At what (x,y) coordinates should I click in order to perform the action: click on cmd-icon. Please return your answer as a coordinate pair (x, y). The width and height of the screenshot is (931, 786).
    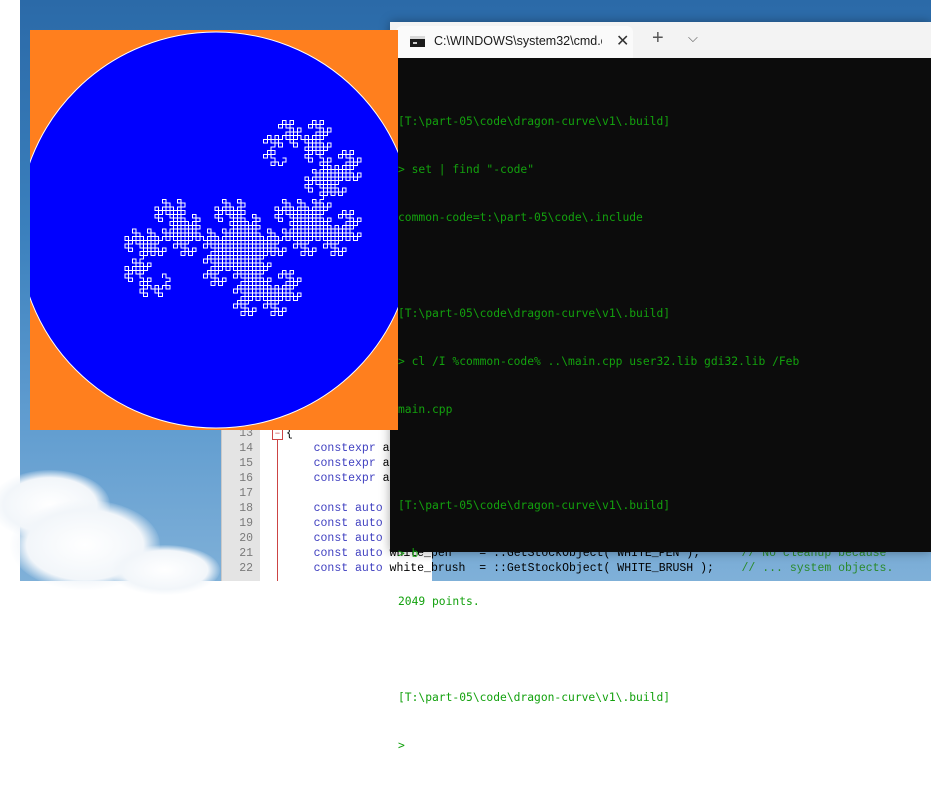
    Looking at the image, I should click on (417, 41).